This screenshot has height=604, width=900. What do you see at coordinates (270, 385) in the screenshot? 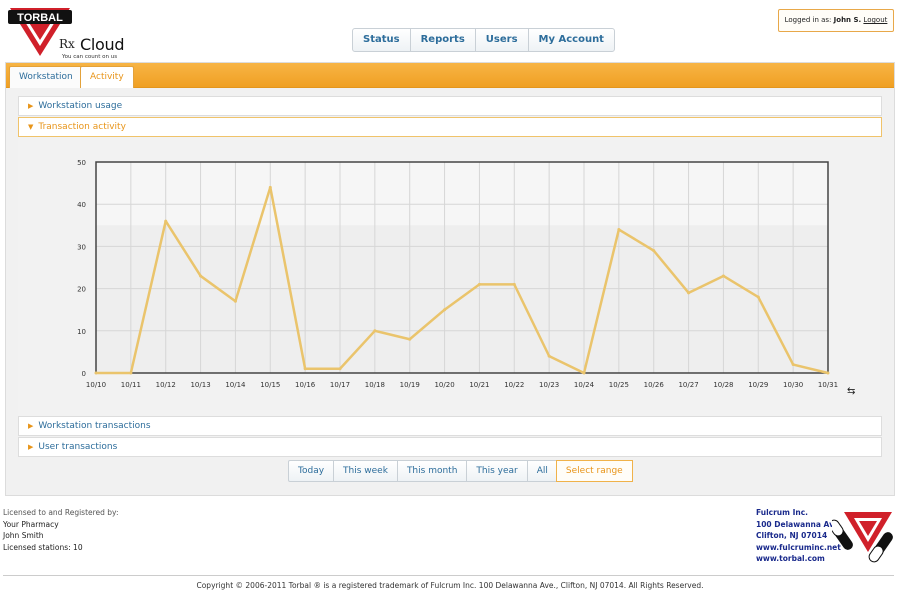
I see `x-tick-label: 10/15` at bounding box center [270, 385].